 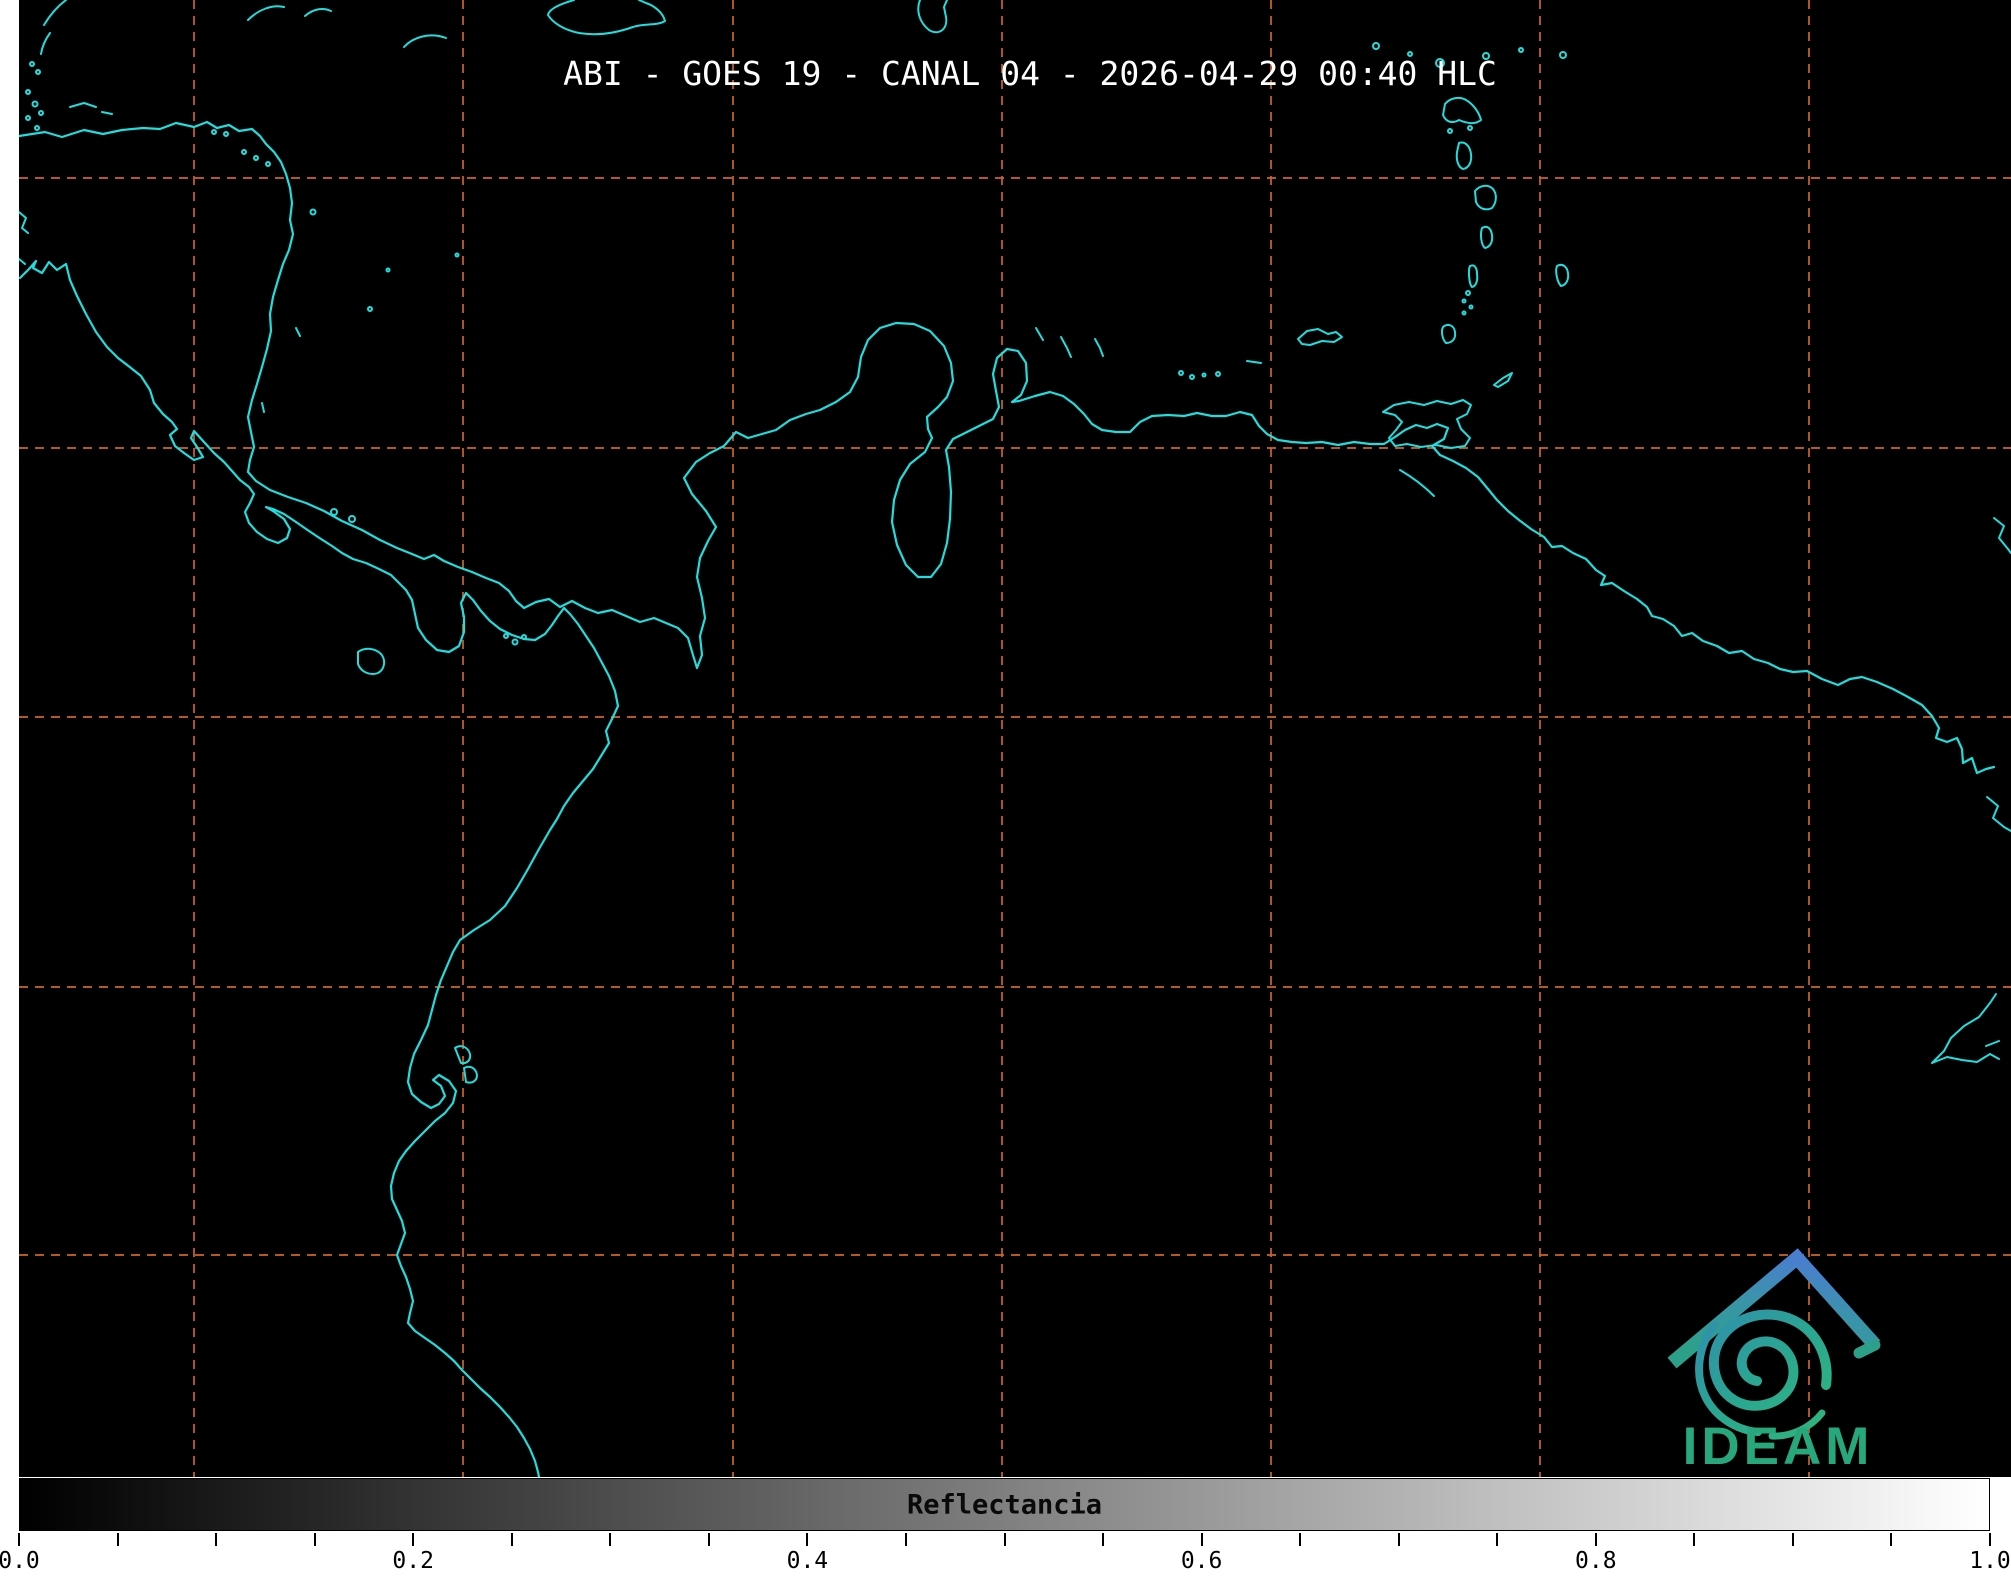 I want to click on ideam-logo: IDEAM, so click(x=1774, y=1362).